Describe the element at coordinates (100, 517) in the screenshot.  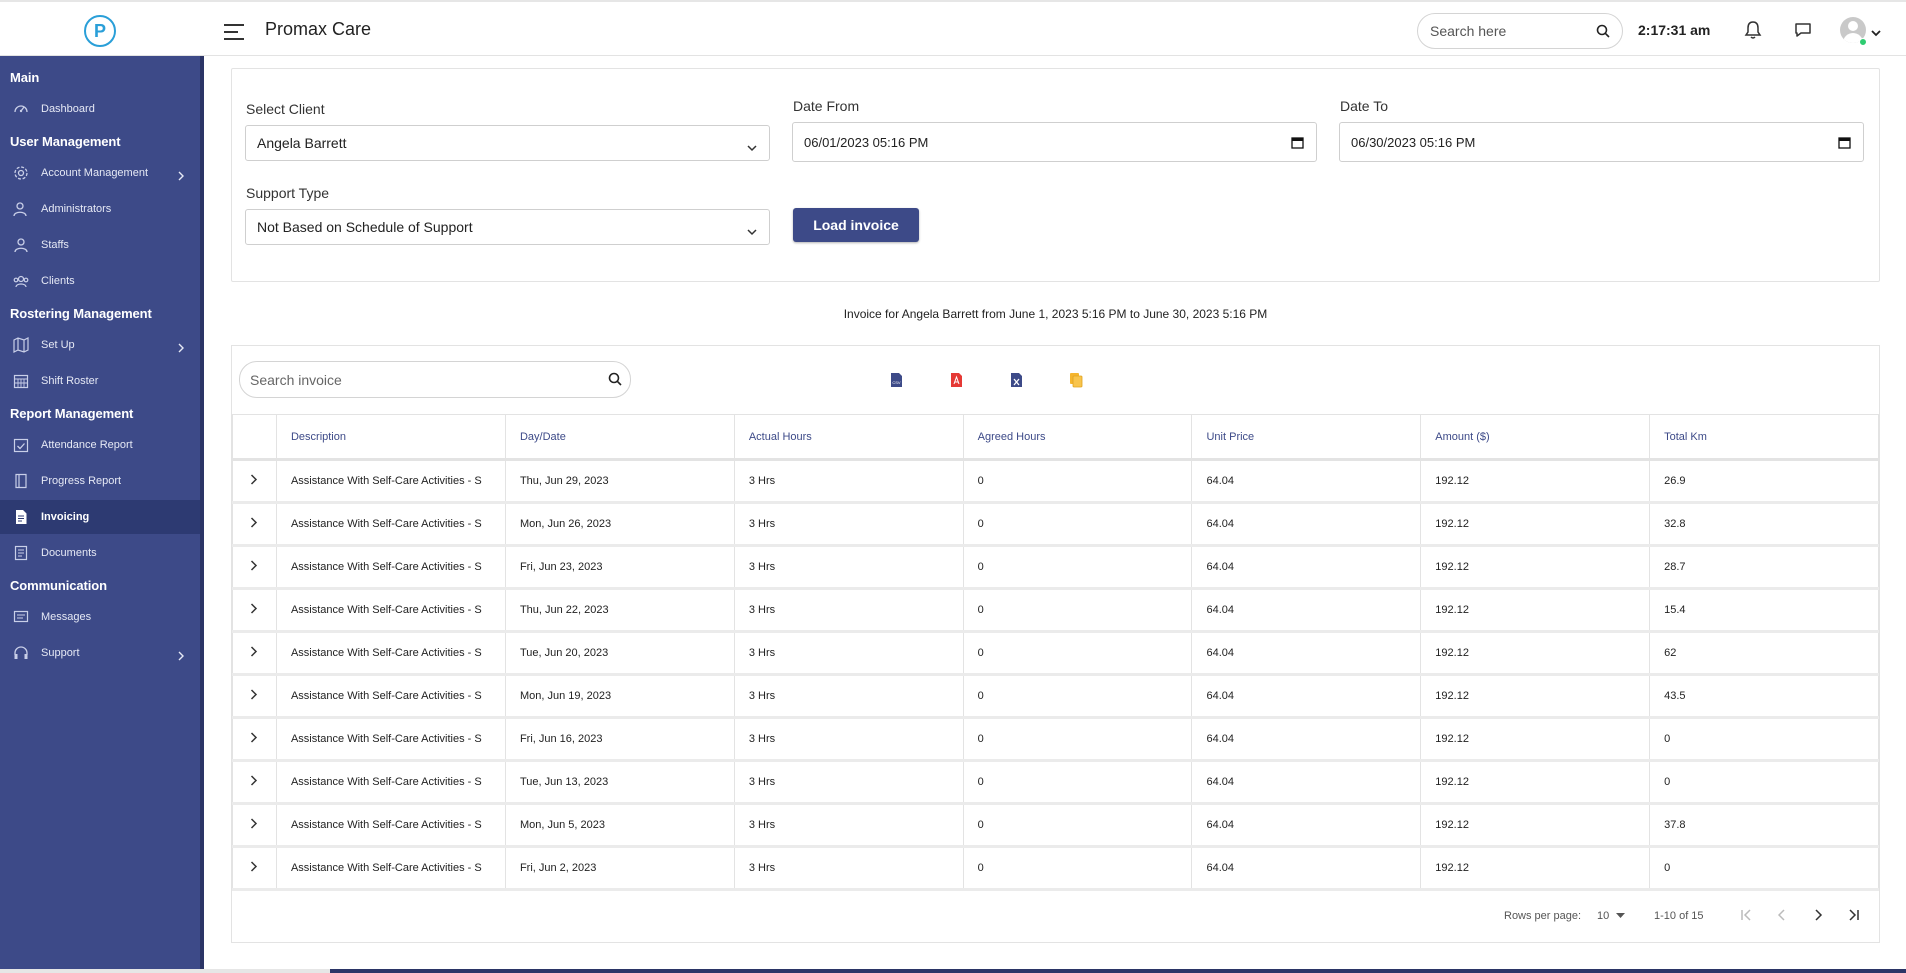
I see `sidebar-item-invoicing: Invoicing` at that location.